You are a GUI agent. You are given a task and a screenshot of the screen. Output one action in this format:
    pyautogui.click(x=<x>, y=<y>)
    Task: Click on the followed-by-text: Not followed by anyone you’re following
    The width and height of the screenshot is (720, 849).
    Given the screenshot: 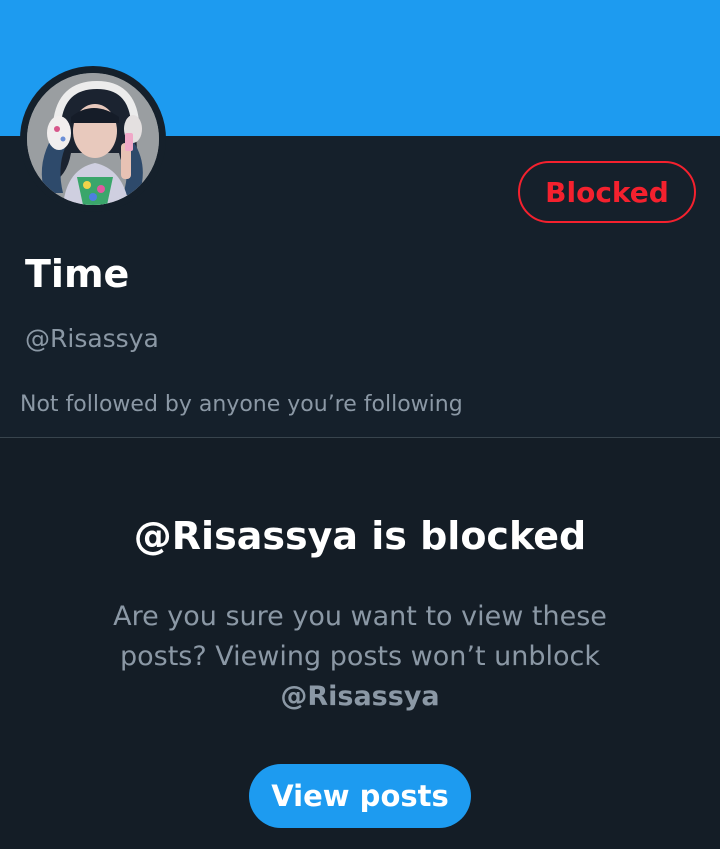 What is the action you would take?
    pyautogui.click(x=241, y=404)
    